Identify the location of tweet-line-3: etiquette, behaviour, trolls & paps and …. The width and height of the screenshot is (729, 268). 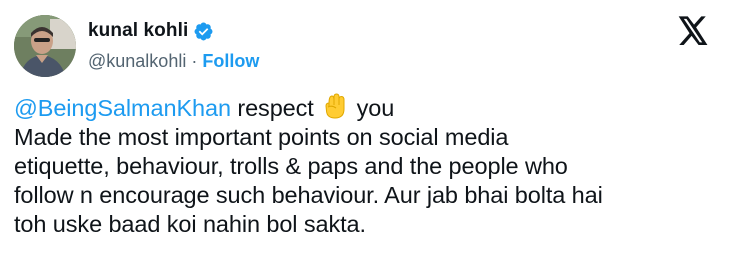
(291, 166).